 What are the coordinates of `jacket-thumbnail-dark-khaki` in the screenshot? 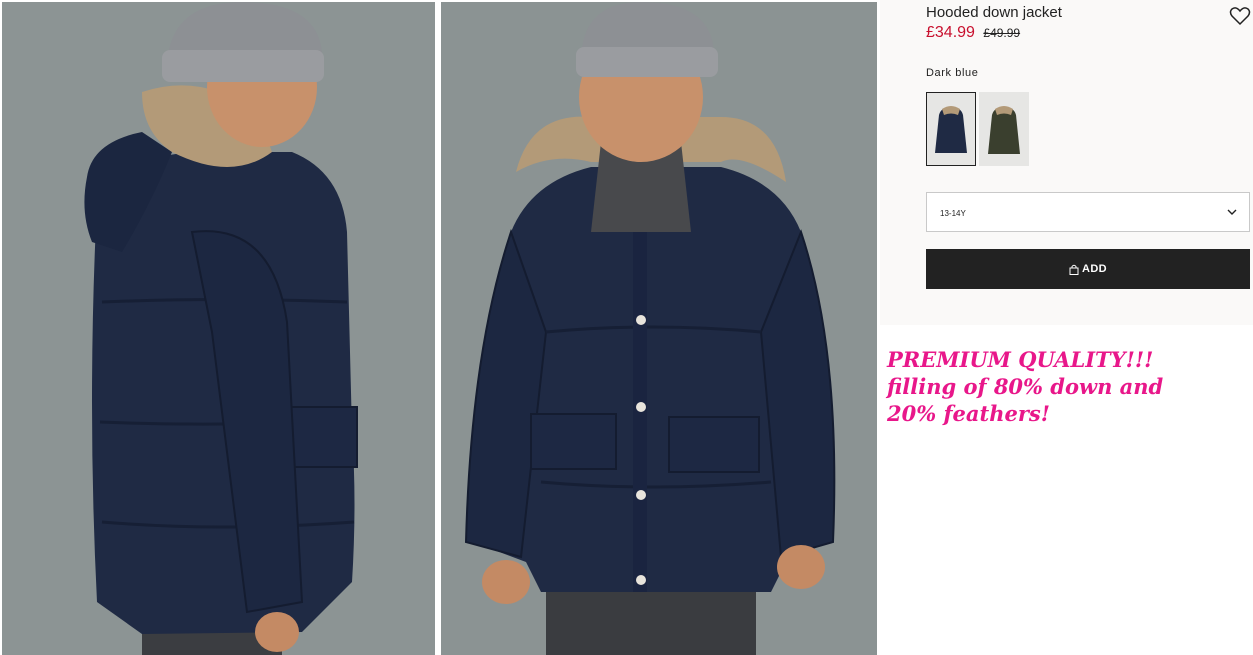 It's located at (1004, 129).